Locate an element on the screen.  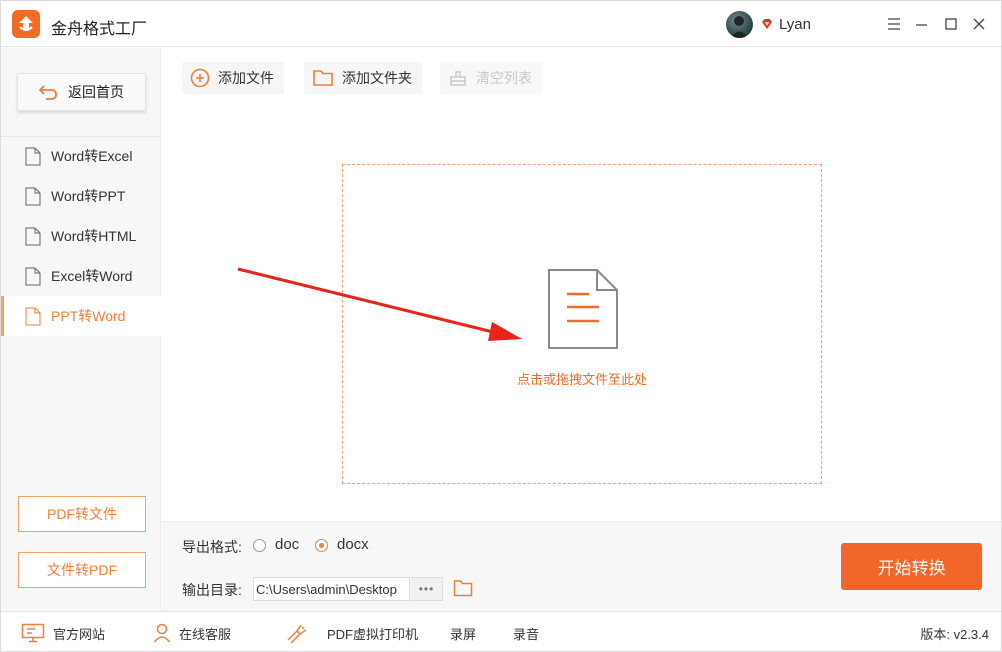
start-convert-button: 开始转换 is located at coordinates (911, 566).